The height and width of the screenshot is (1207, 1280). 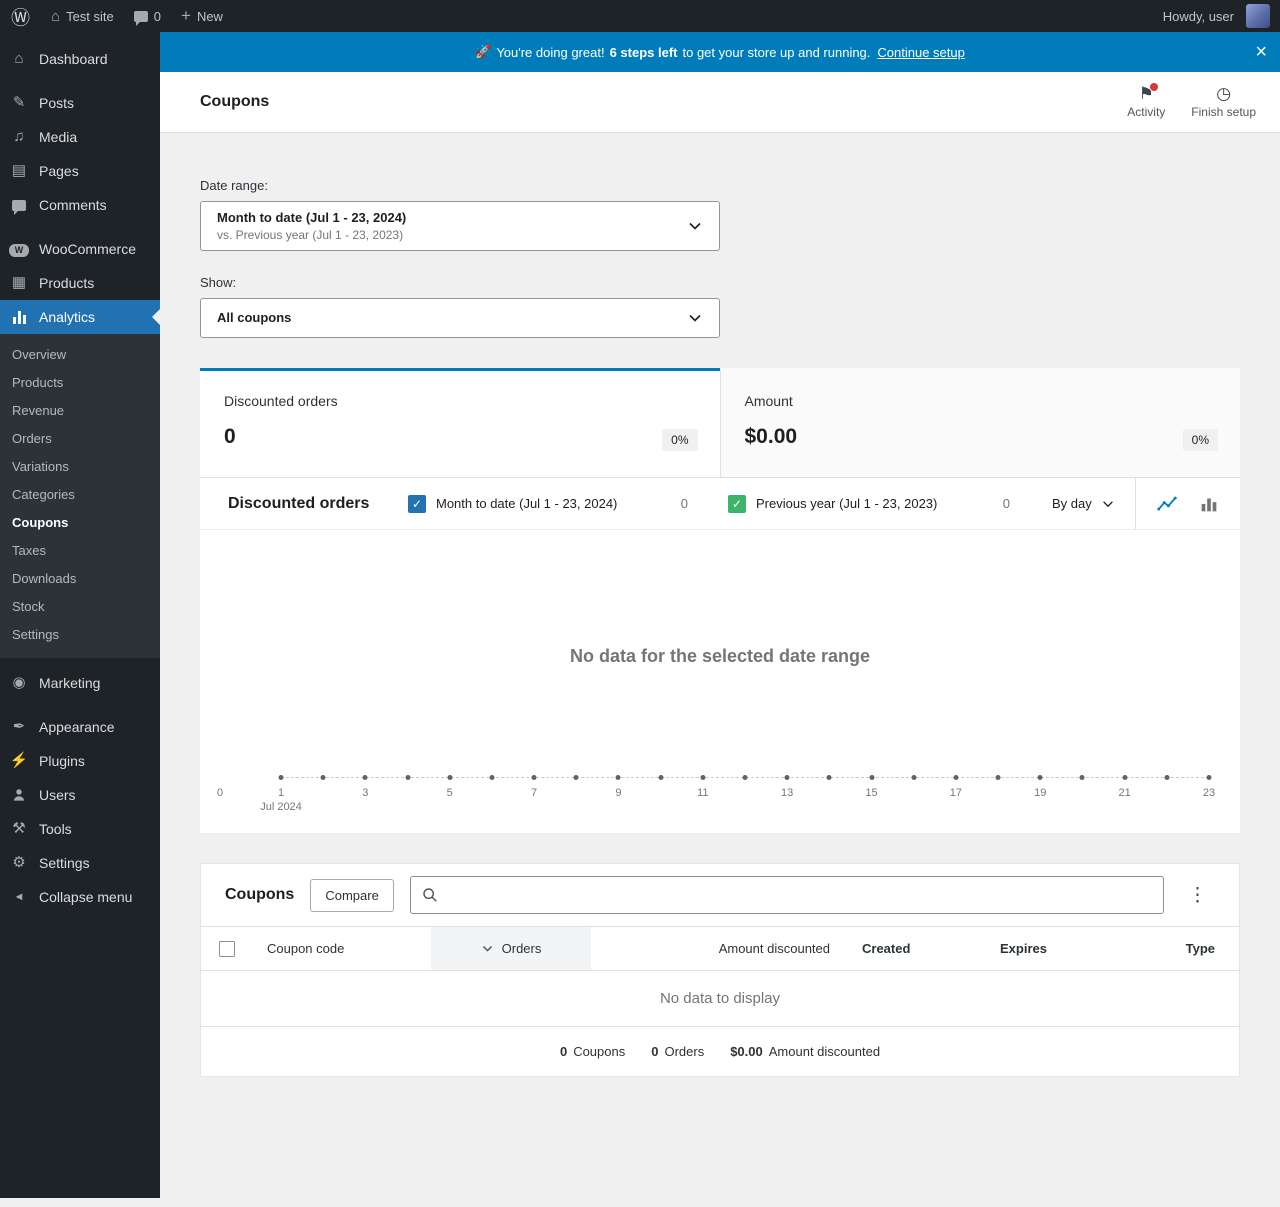 I want to click on rocket-emoji-icon: 🚀, so click(x=483, y=51).